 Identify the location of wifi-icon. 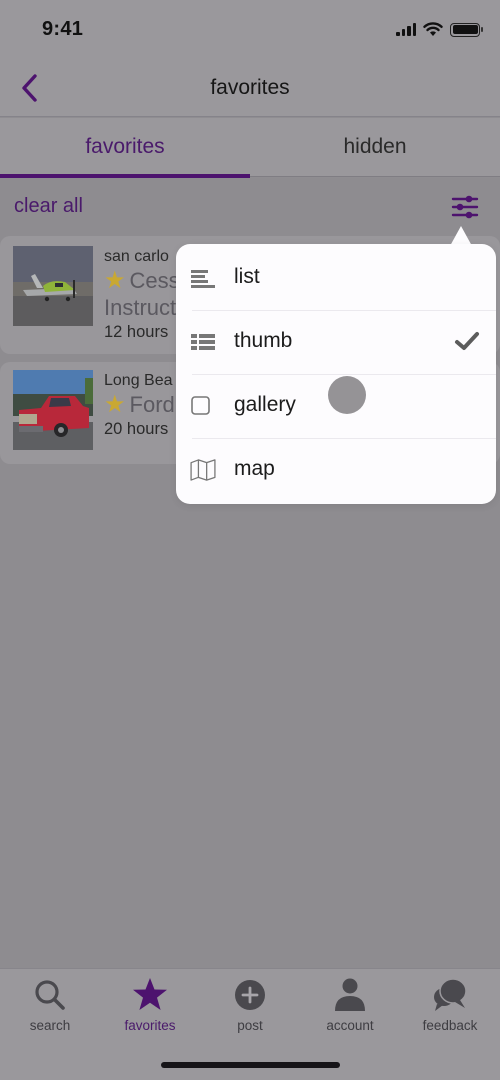
(433, 29).